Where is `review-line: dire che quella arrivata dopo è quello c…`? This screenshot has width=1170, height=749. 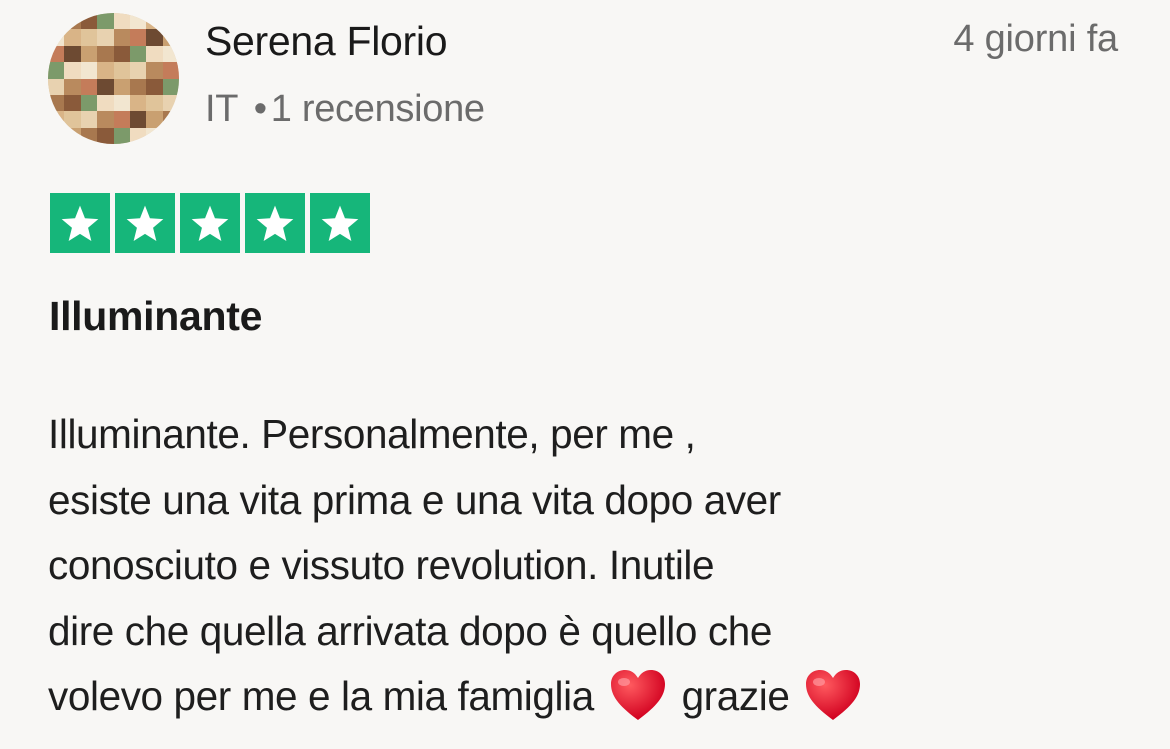 review-line: dire che quella arrivata dopo è quello c… is located at coordinates (410, 630).